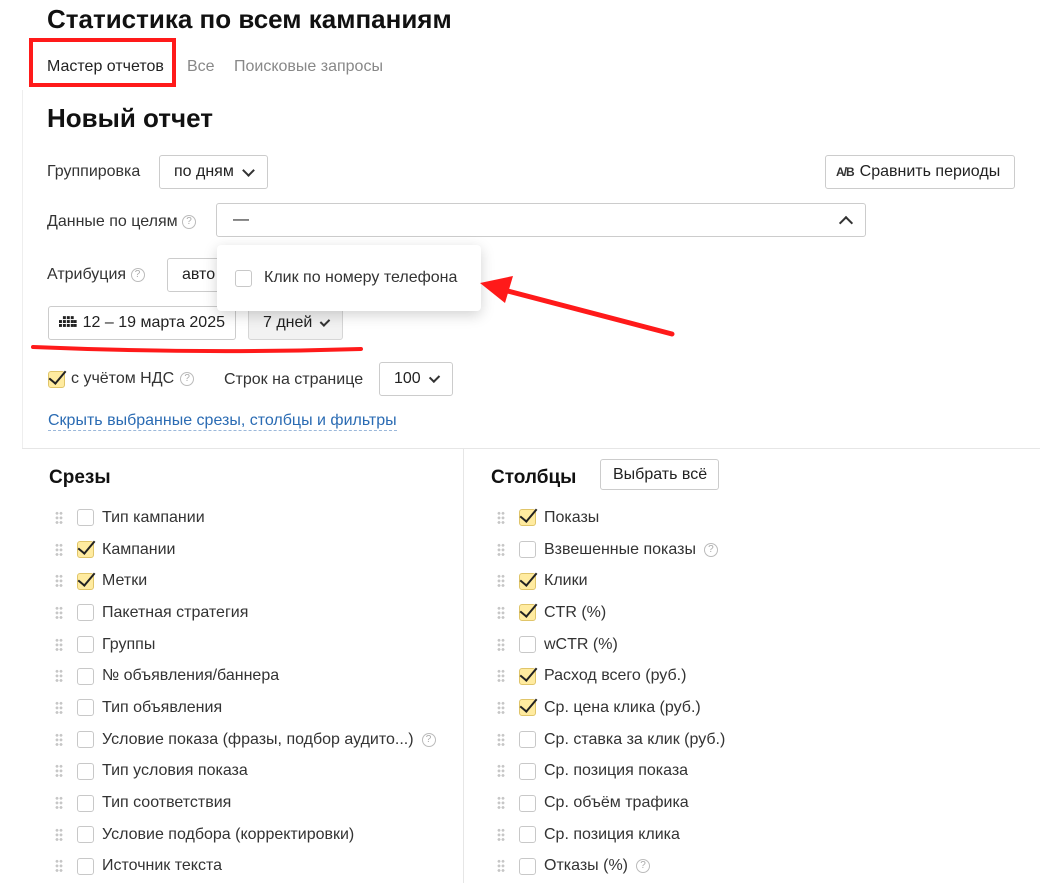  Describe the element at coordinates (122, 222) in the screenshot. I see `goals-label: Данные по целям ?` at that location.